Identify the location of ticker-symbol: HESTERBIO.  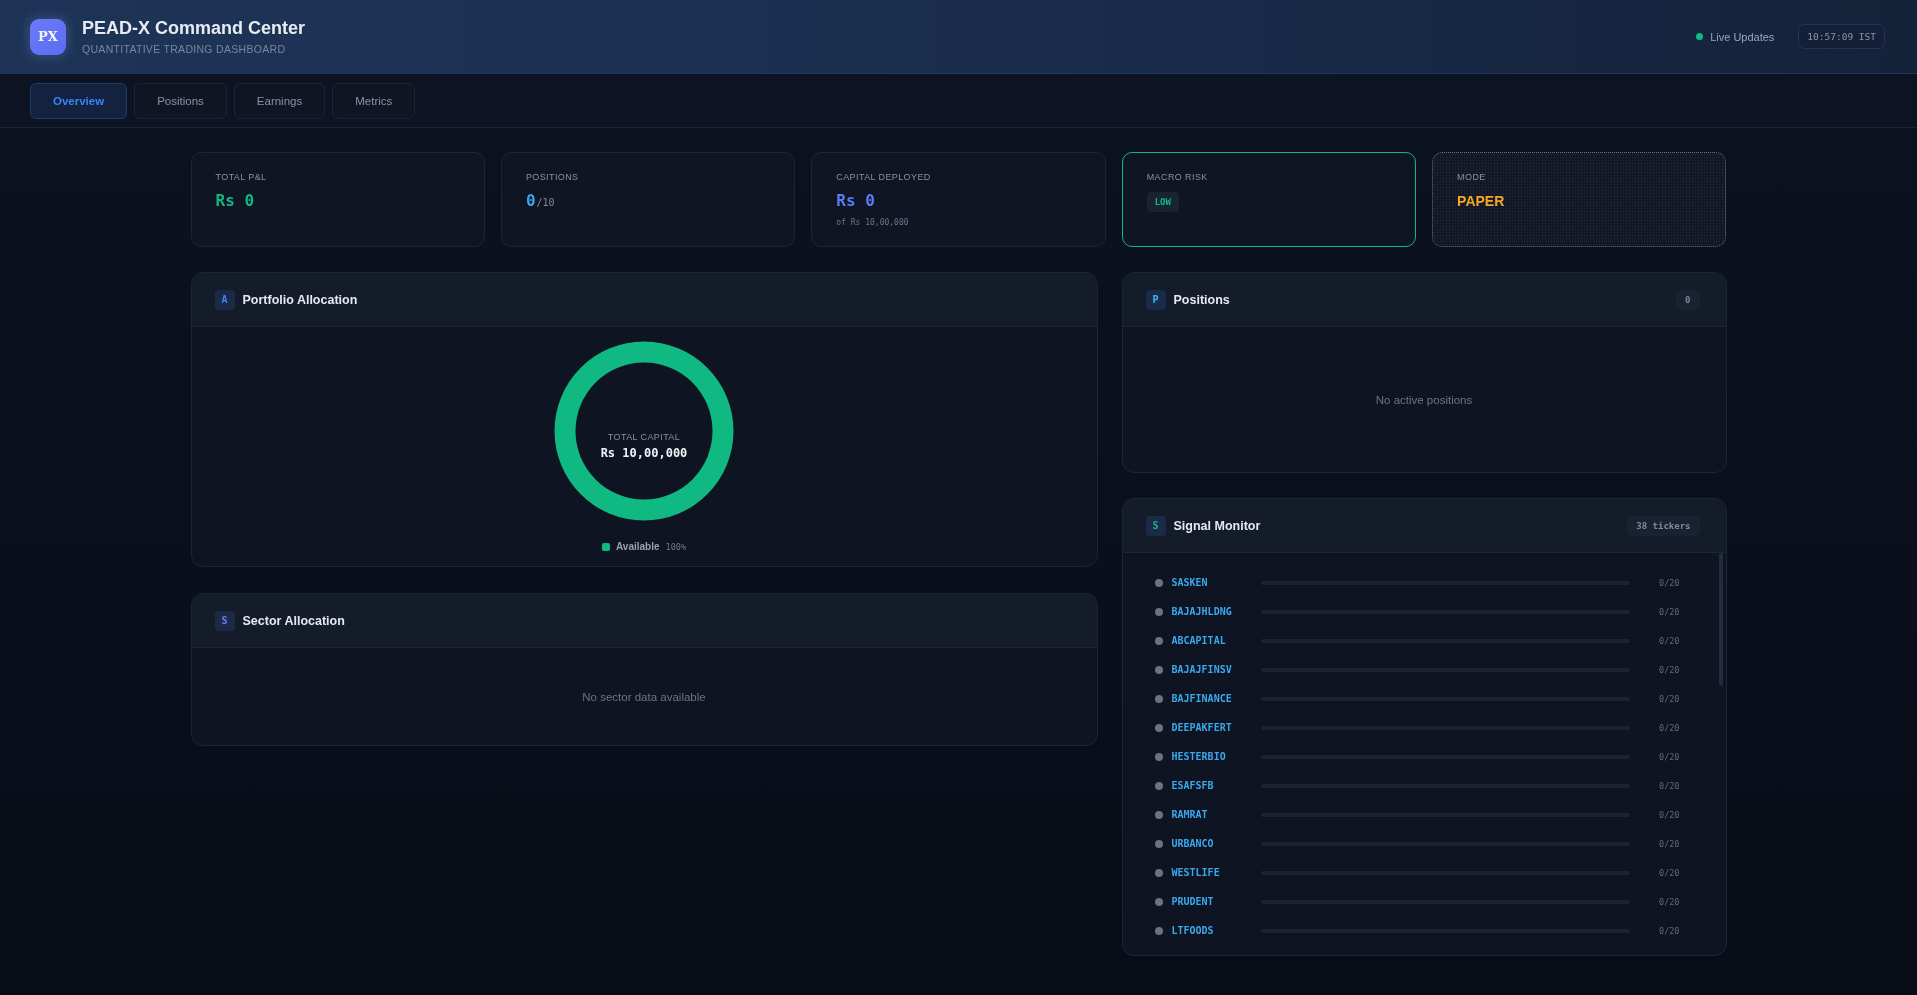
(1216, 756).